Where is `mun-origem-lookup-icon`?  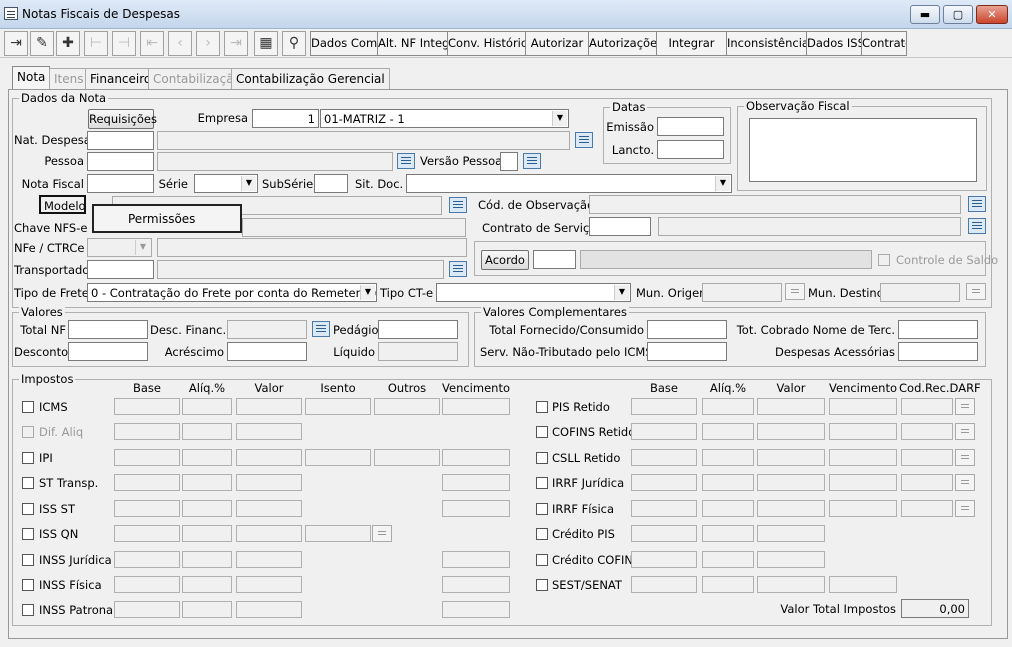 mun-origem-lookup-icon is located at coordinates (795, 291).